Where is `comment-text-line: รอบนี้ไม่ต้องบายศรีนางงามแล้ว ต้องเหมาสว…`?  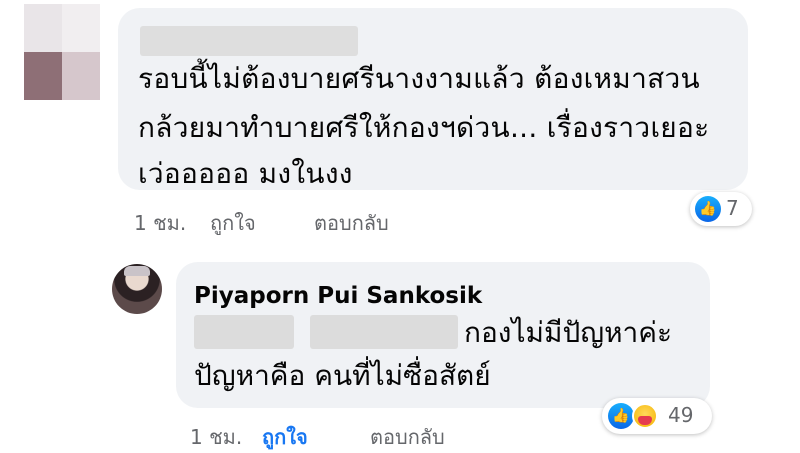
comment-text-line: รอบนี้ไม่ต้องบายศรีนางงามแล้ว ต้องเหมาสว… is located at coordinates (419, 78).